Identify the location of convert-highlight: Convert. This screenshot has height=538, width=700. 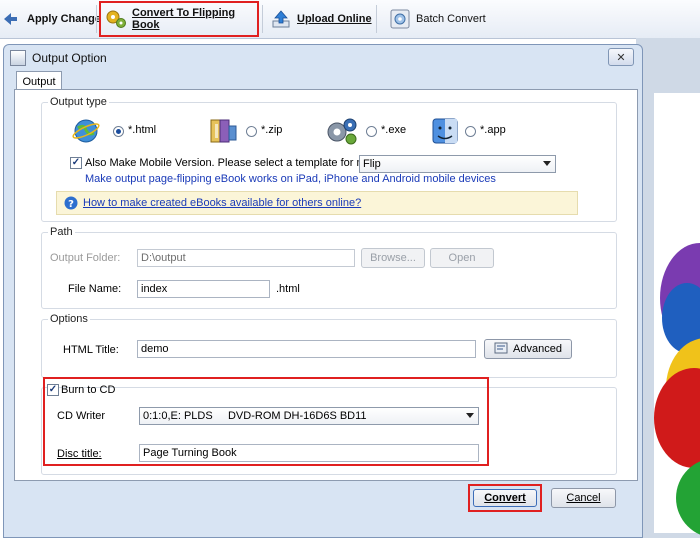
(505, 498).